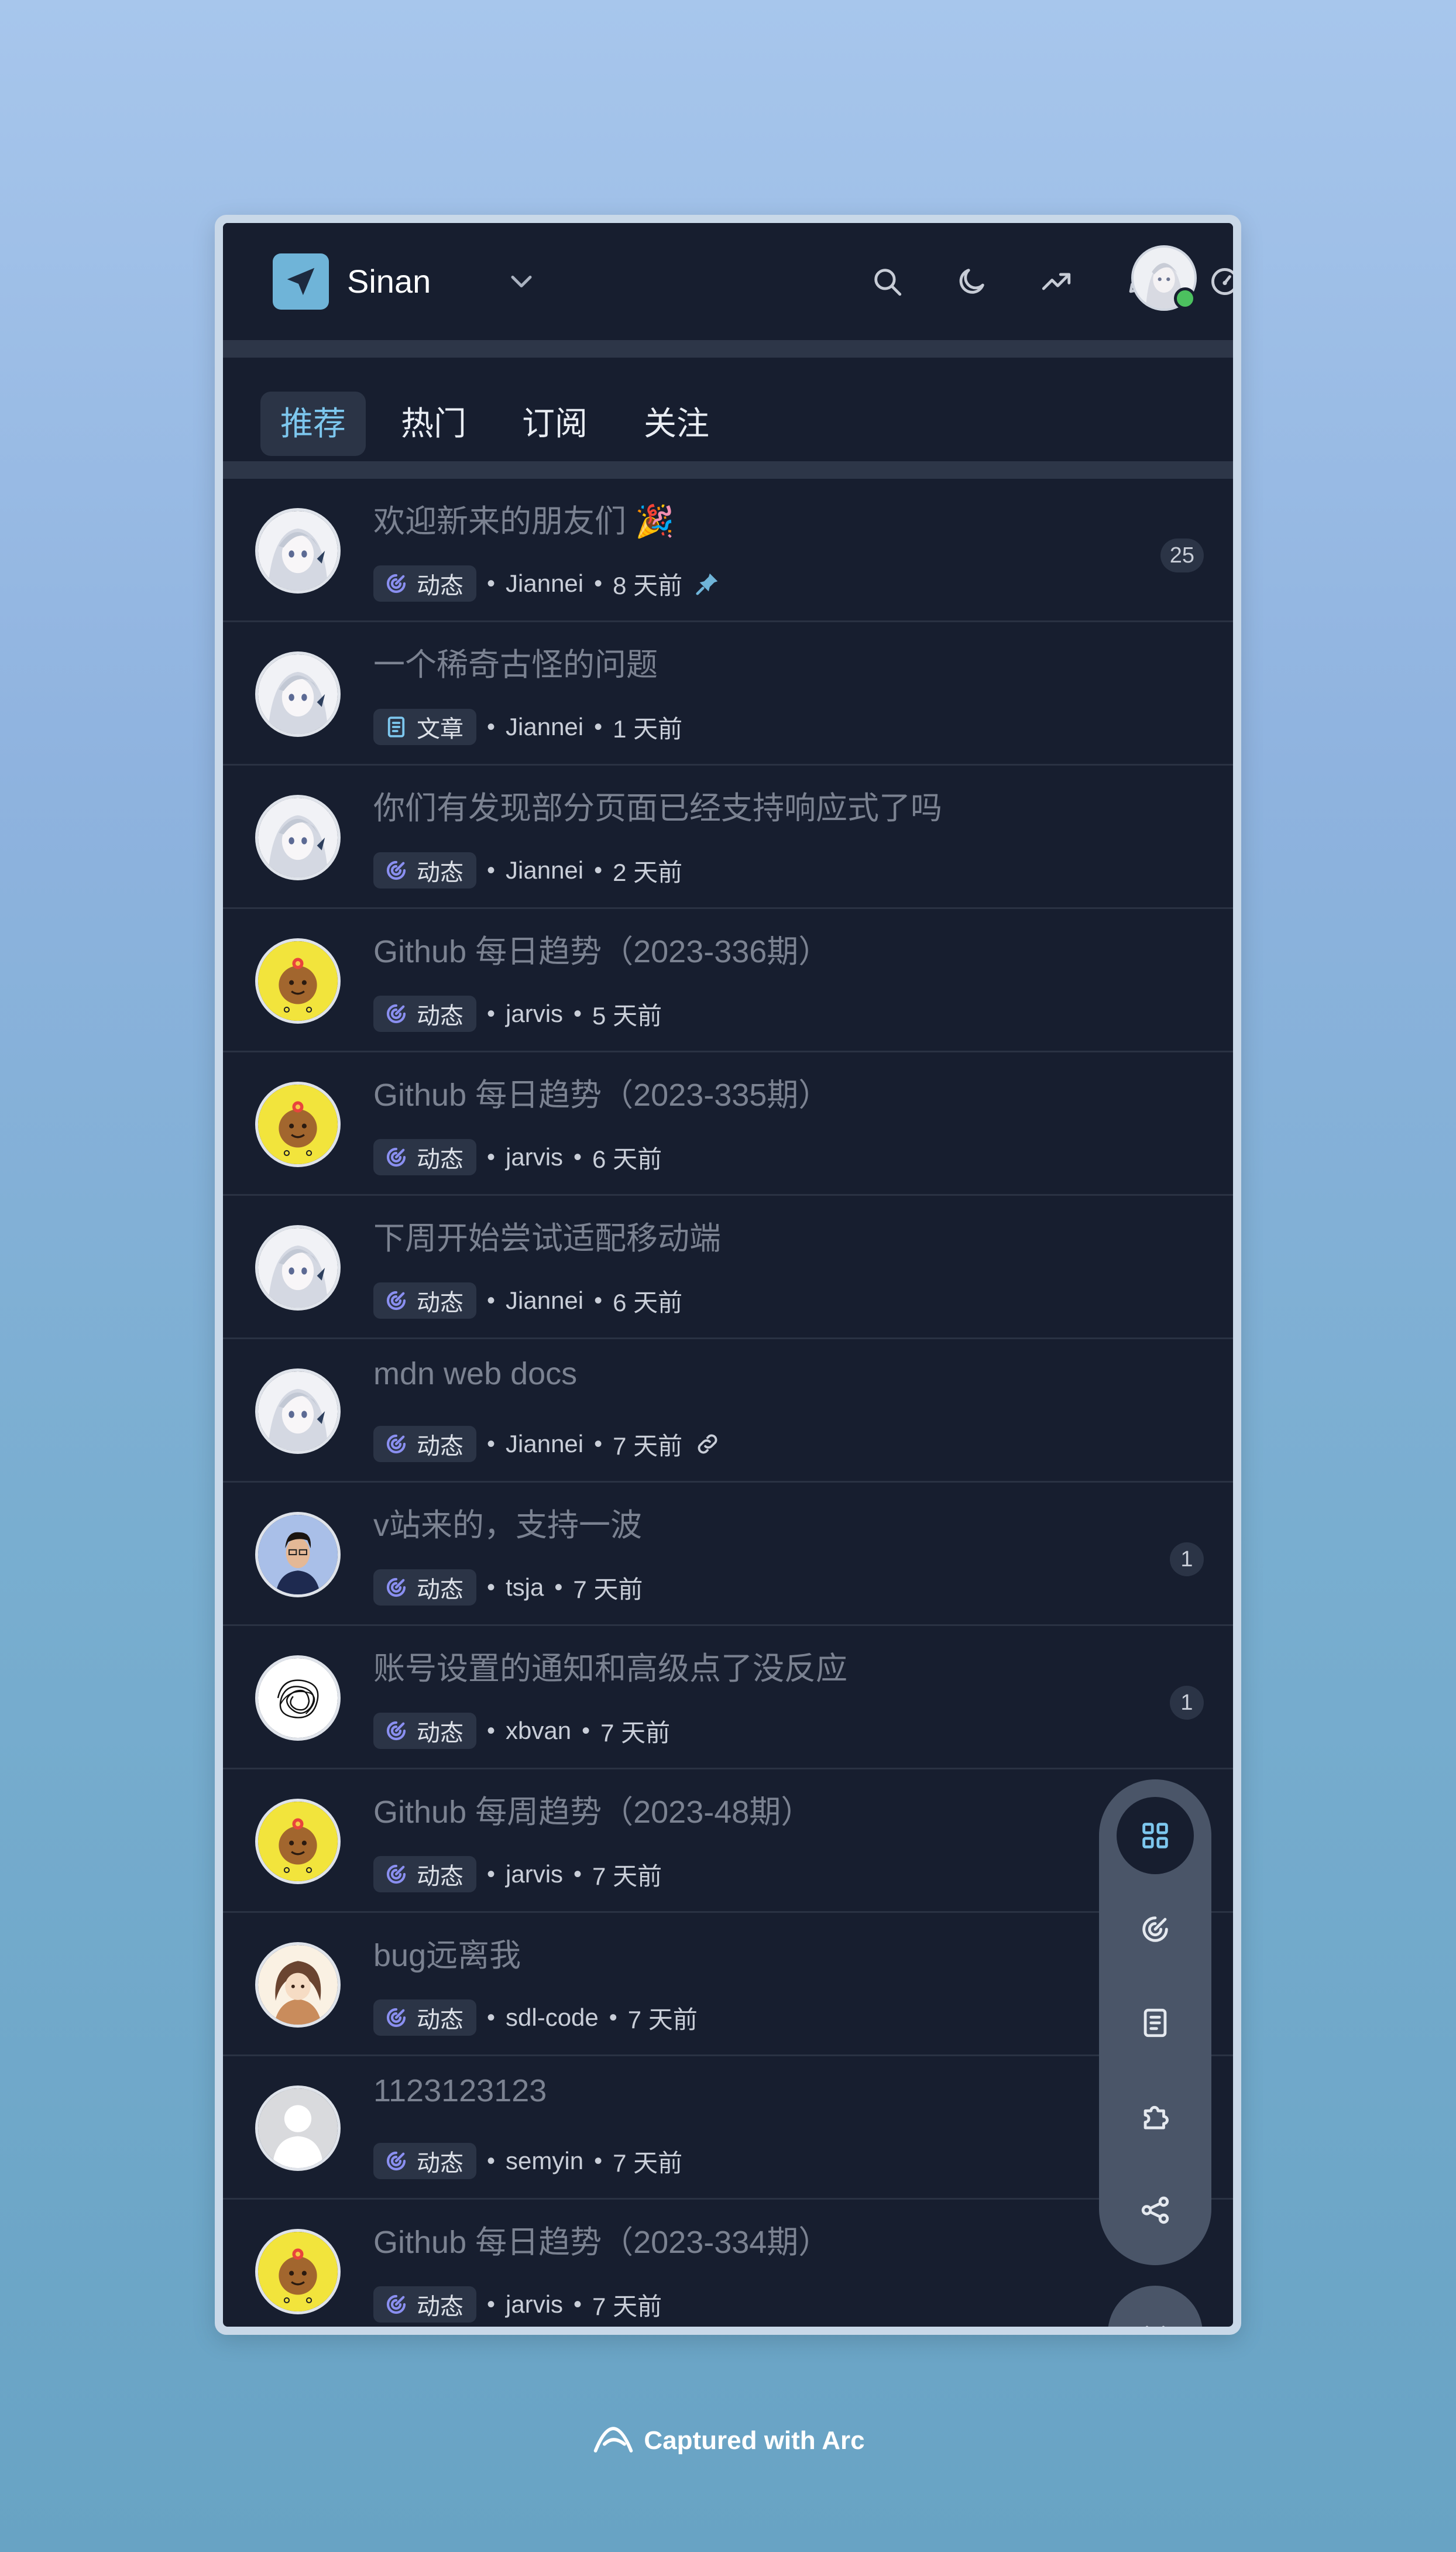  I want to click on tab-subscribed: 订阅, so click(554, 424).